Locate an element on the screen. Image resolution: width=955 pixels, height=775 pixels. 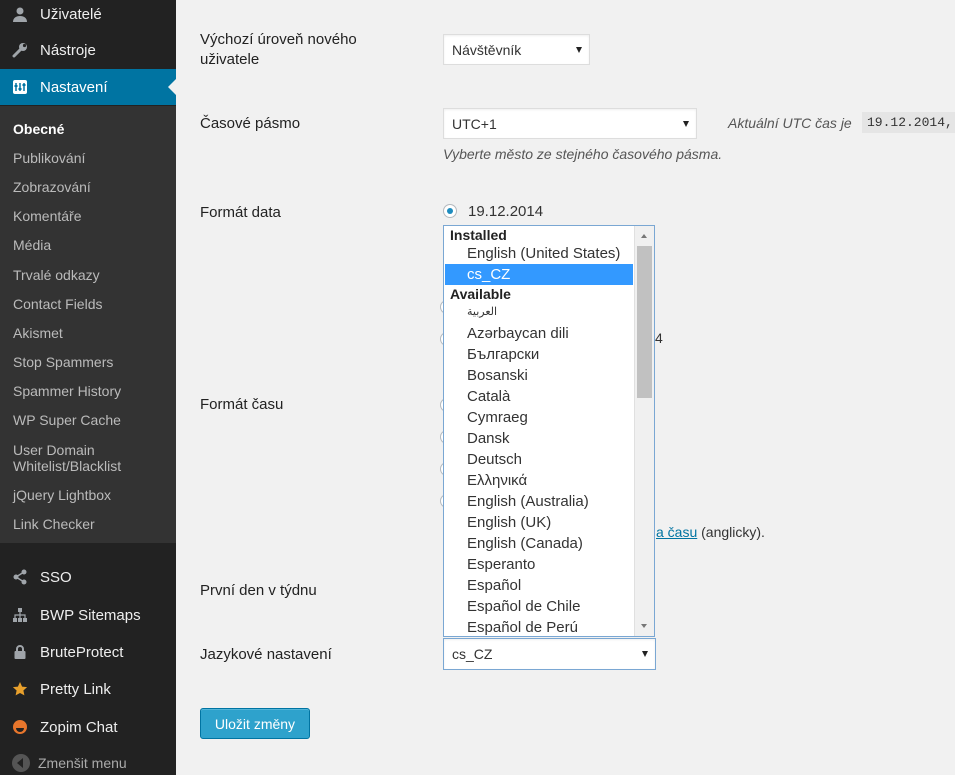
menu-users: Uživatelé is located at coordinates (88, 16).